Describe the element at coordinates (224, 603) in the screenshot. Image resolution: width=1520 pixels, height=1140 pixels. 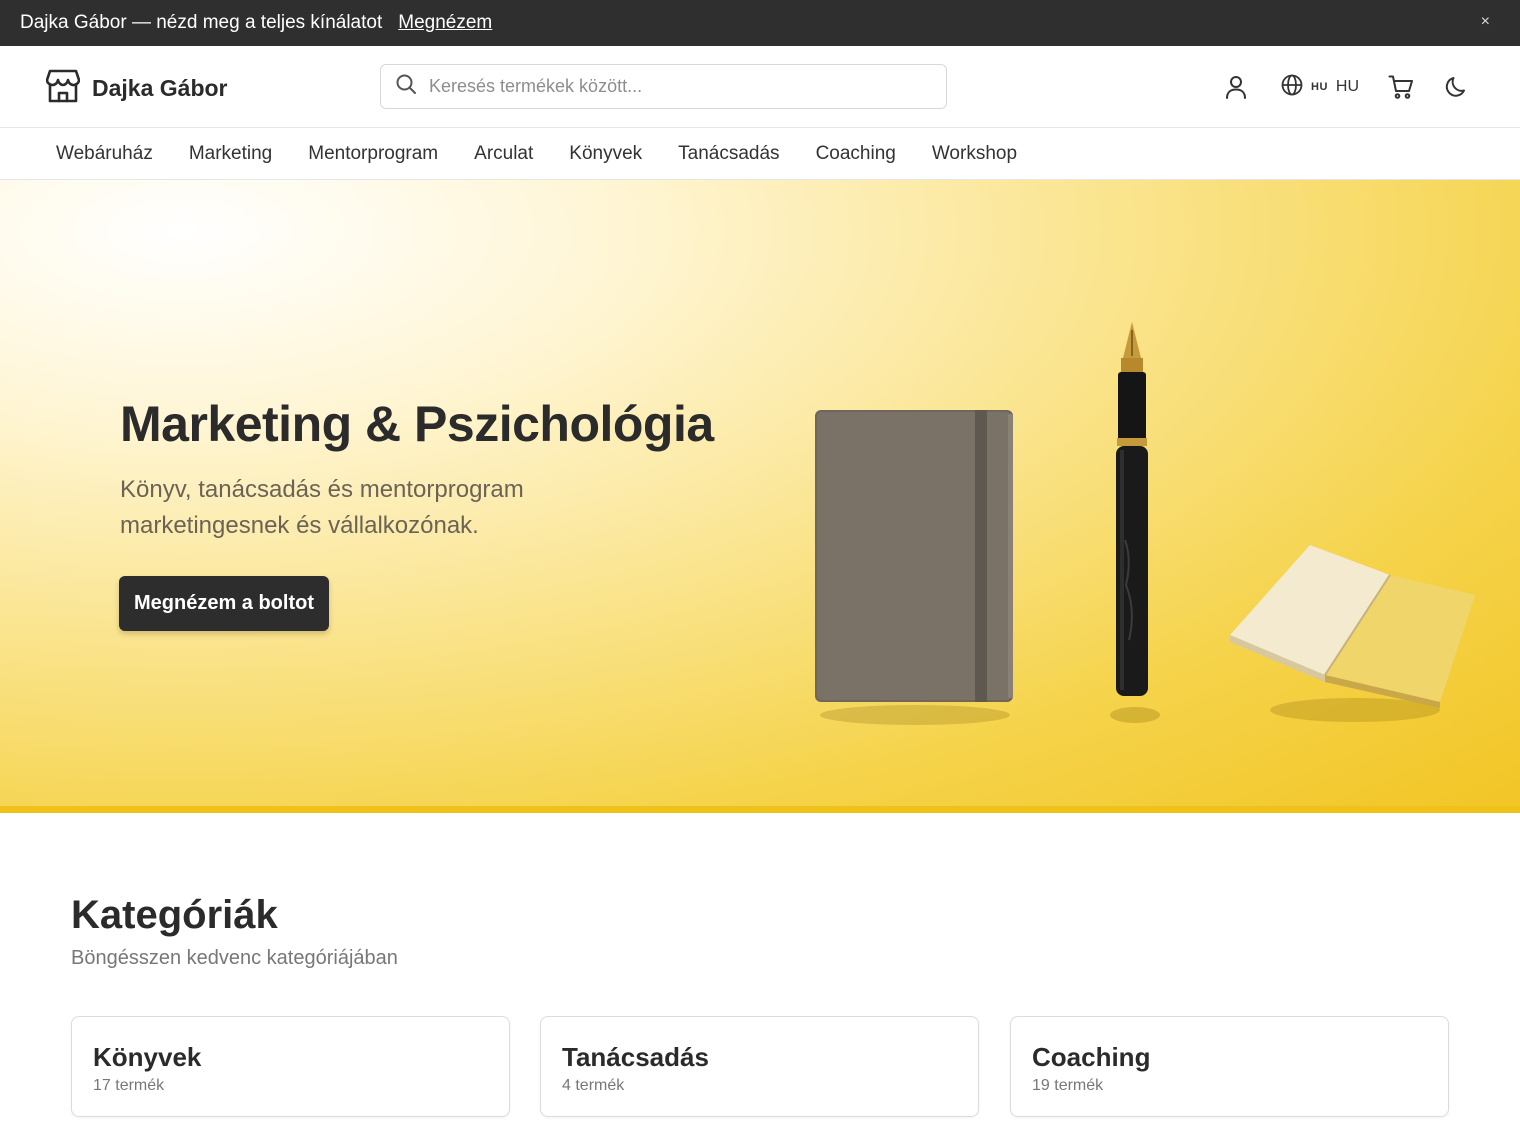
I see `shop-cta-button: Megnézem a boltot` at that location.